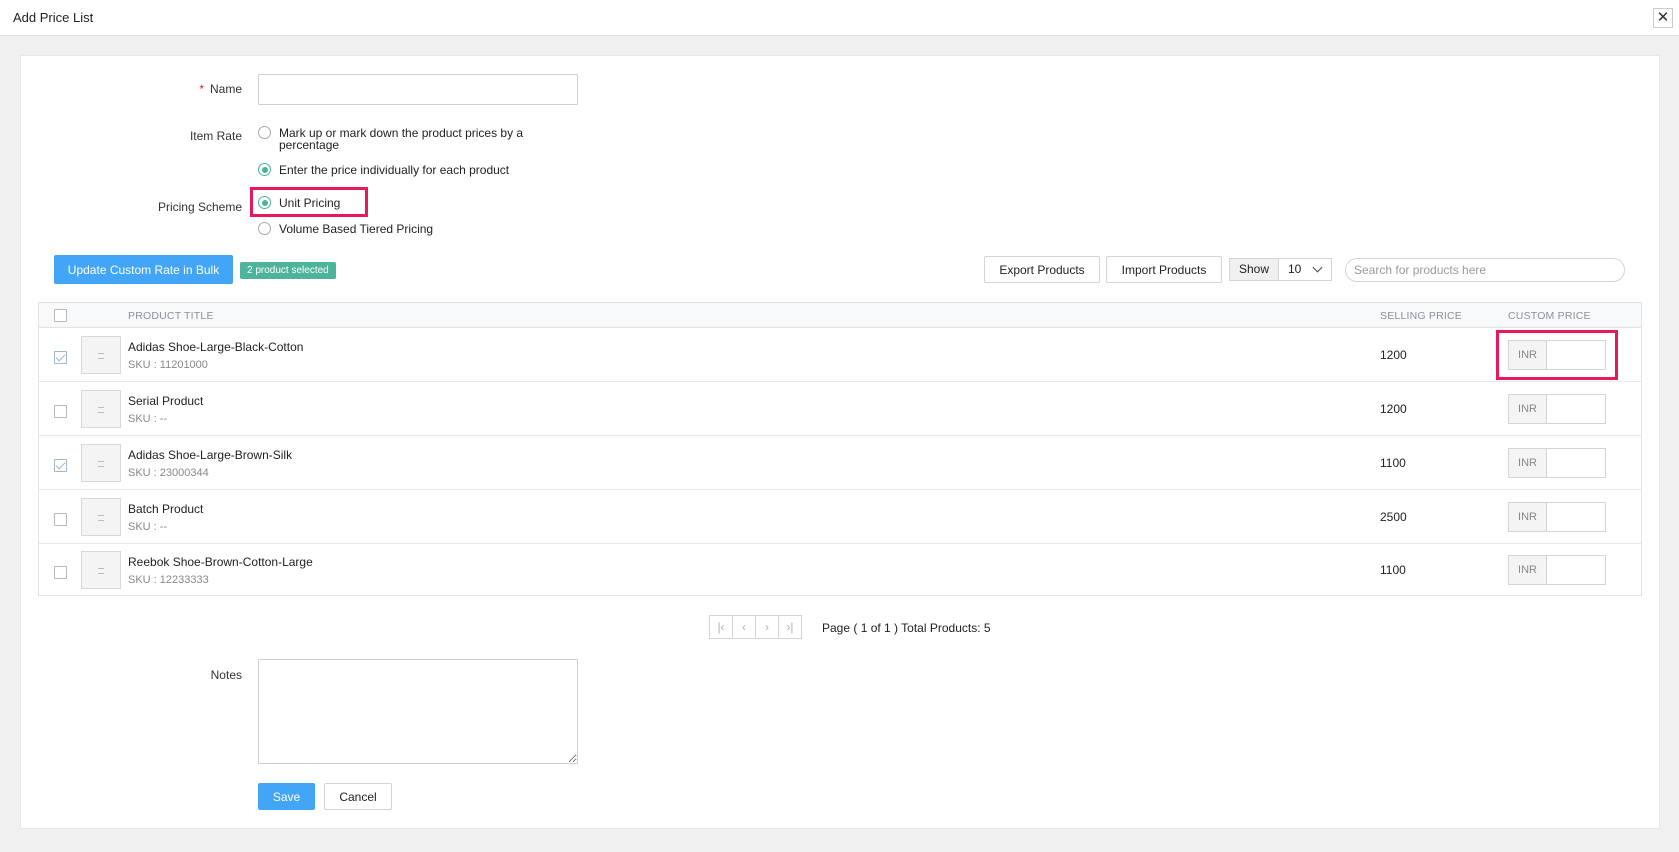 This screenshot has height=852, width=1679. I want to click on page-size-value: 10, so click(1295, 269).